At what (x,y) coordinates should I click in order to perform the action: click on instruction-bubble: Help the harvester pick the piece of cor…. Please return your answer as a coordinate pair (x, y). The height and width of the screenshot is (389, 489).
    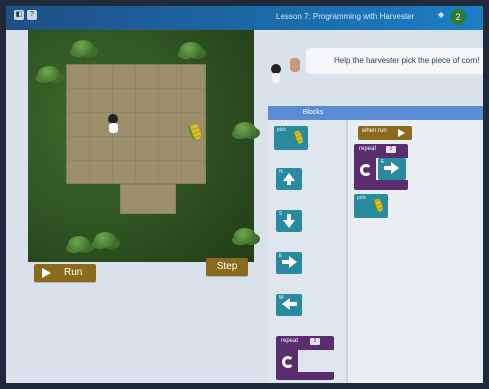
    Looking at the image, I should click on (394, 61).